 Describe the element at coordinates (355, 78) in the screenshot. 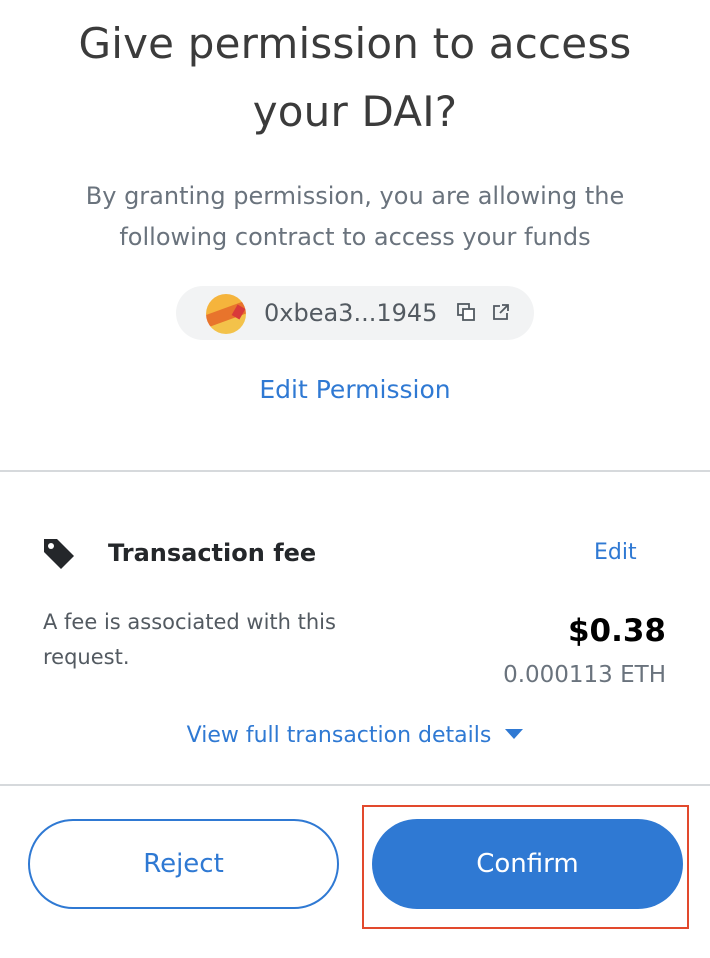

I see `page-title: Give permission to access your DAI?` at that location.